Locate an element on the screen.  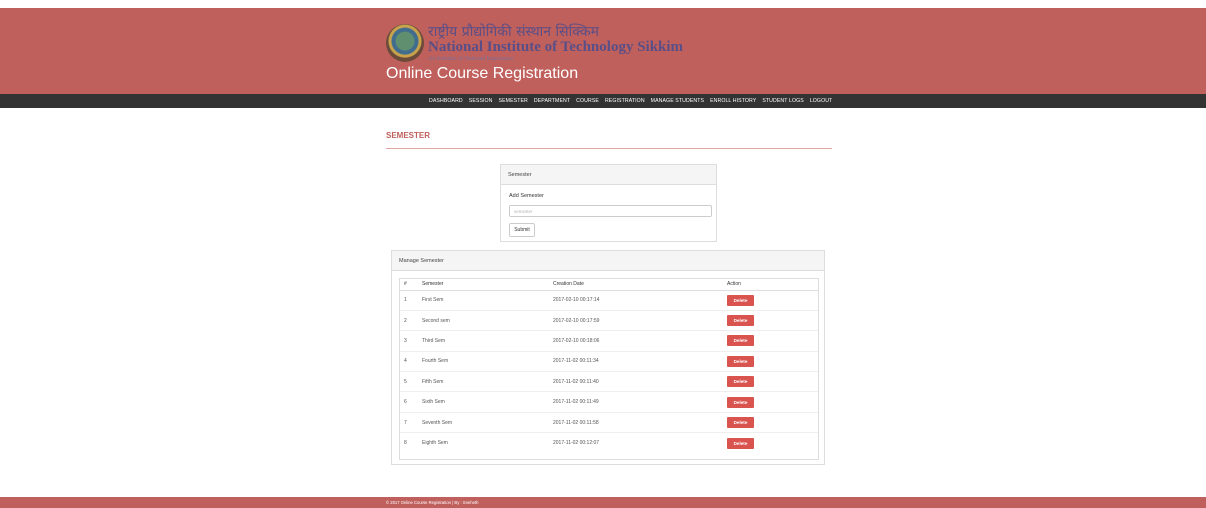
nav-enroll-history: ENROLL HISTORY is located at coordinates (733, 101).